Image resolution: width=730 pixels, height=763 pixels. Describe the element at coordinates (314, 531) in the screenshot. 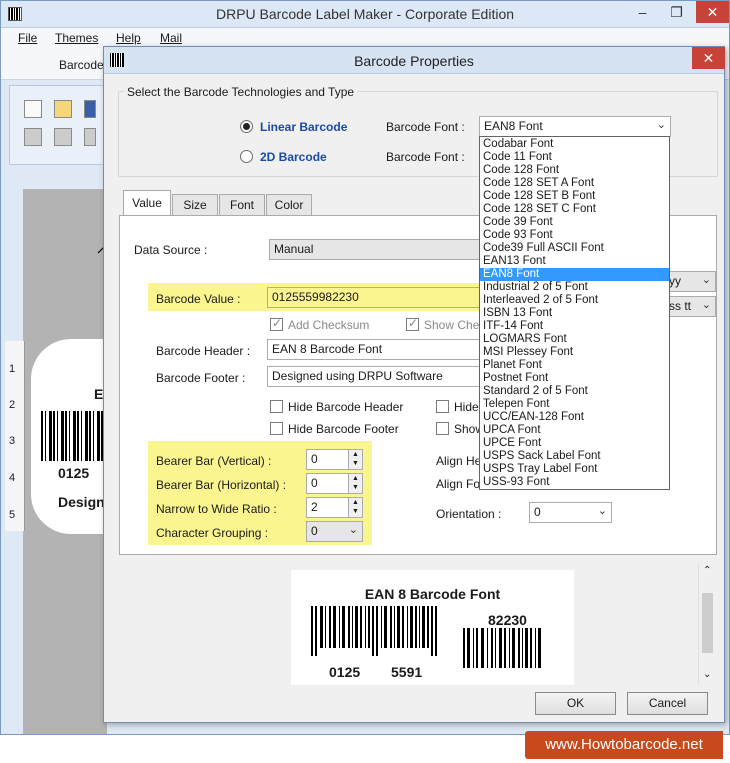

I see `char-grouping-value: 0` at that location.